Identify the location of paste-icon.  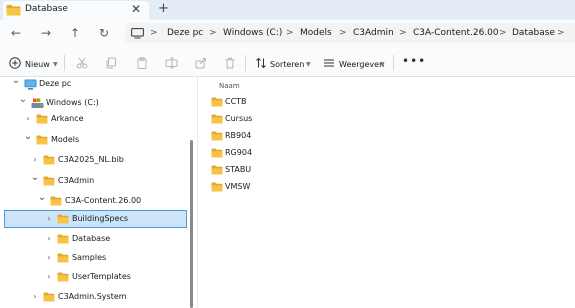
(142, 63).